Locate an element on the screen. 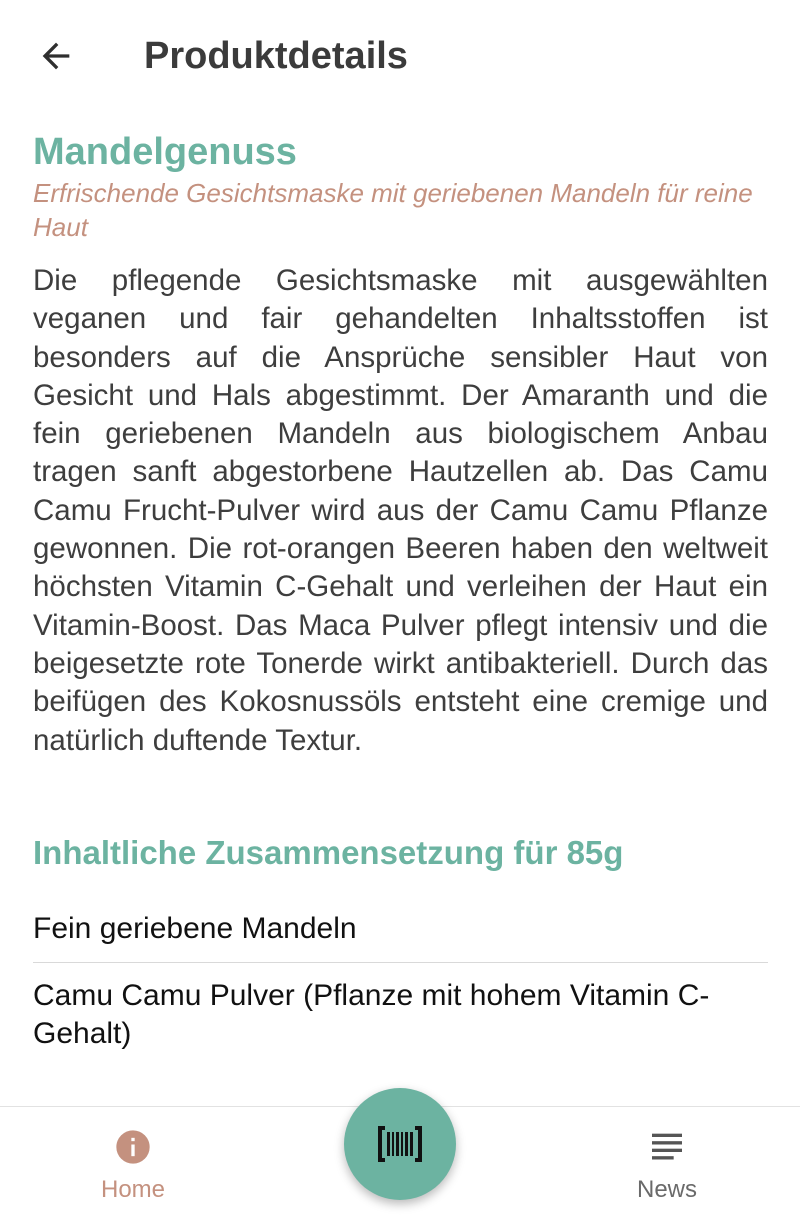 This screenshot has width=800, height=1220. back-button is located at coordinates (56, 56).